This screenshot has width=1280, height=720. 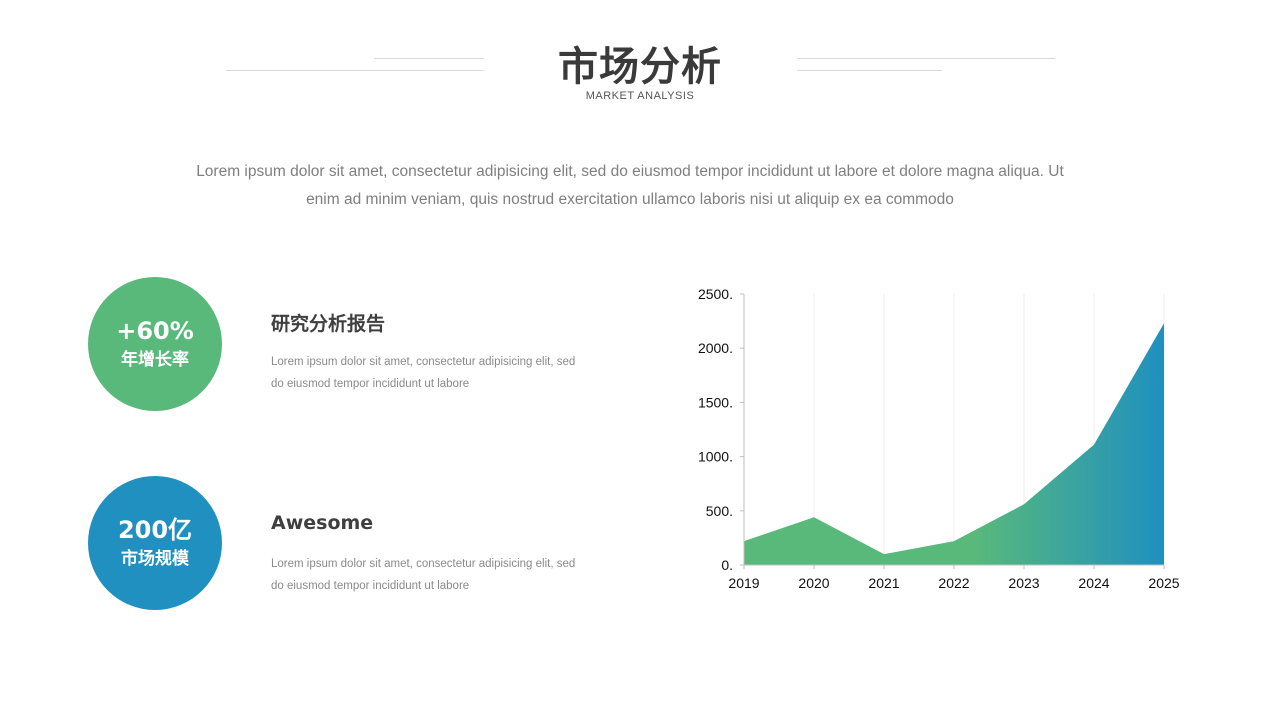 I want to click on x-tick-label: 2019, so click(x=743, y=583).